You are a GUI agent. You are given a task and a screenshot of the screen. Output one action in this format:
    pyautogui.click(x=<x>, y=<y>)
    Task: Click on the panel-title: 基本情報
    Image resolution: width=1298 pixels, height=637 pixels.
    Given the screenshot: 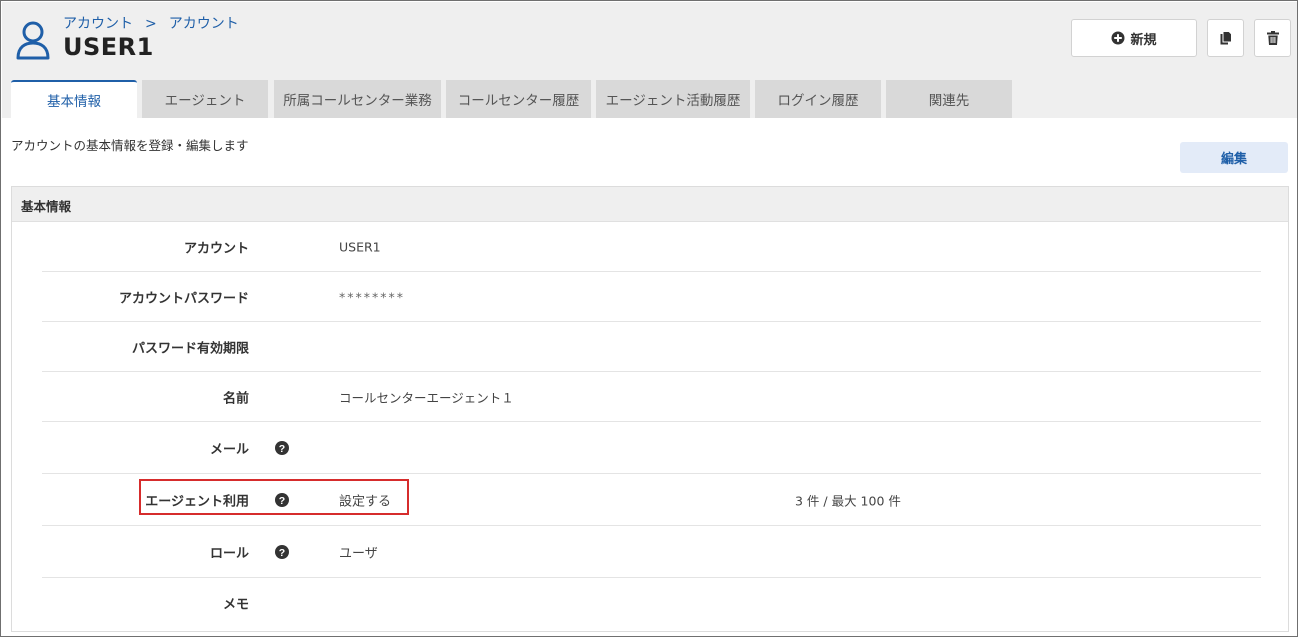 What is the action you would take?
    pyautogui.click(x=650, y=204)
    